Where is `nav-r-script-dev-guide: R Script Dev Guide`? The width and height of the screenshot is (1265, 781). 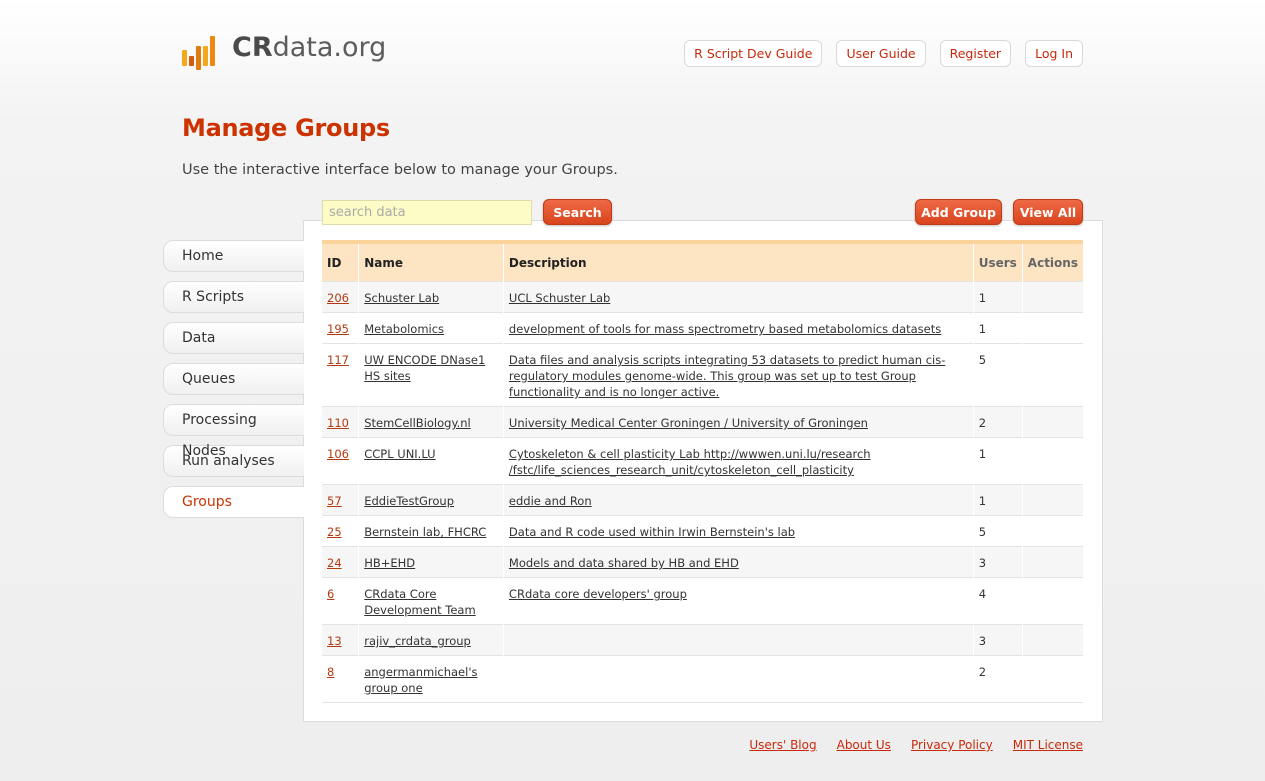
nav-r-script-dev-guide: R Script Dev Guide is located at coordinates (753, 53).